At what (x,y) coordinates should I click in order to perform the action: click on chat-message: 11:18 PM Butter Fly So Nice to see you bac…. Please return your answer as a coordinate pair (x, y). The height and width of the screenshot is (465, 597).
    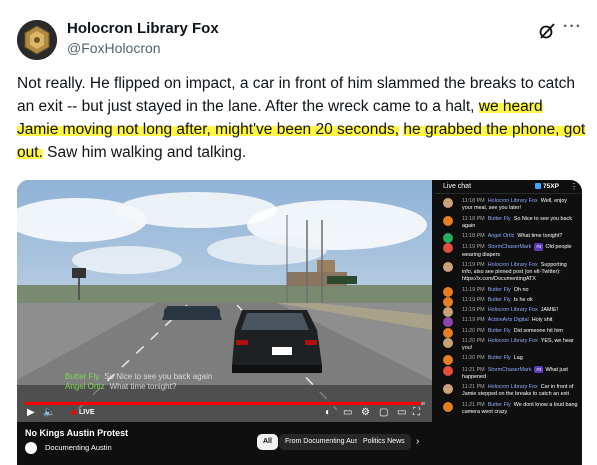
    Looking at the image, I should click on (508, 222).